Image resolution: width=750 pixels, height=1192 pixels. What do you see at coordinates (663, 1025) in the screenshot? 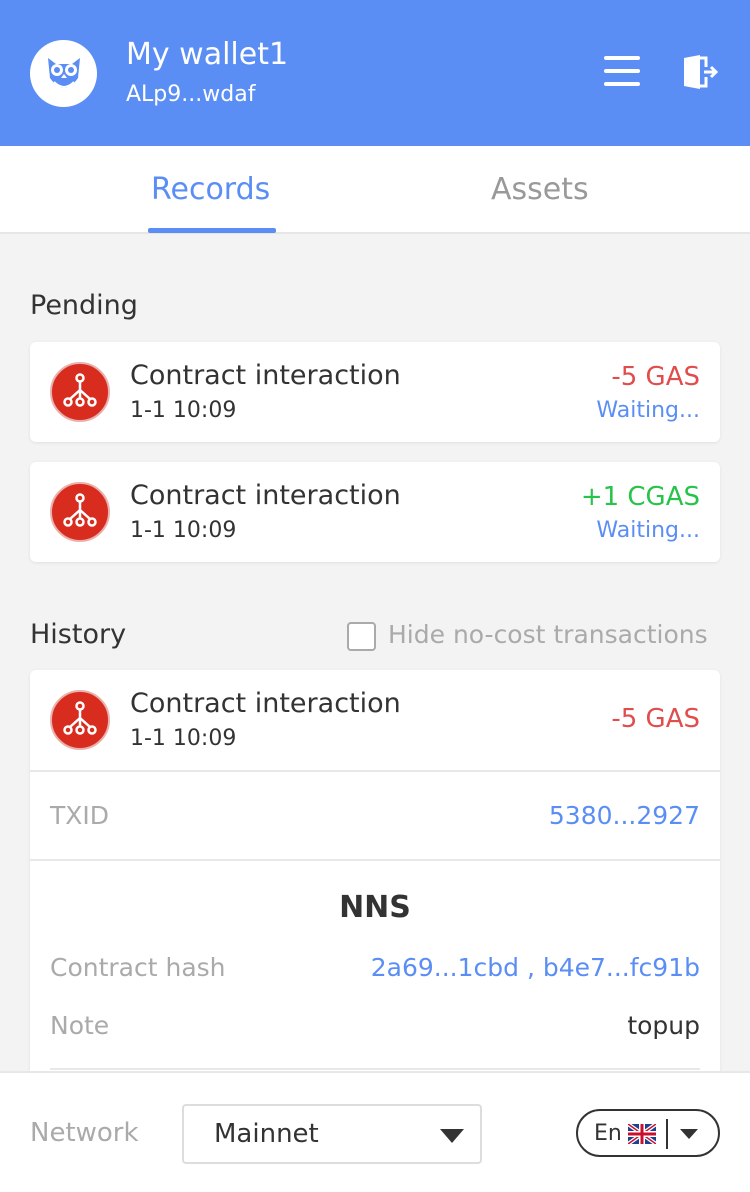
I see `note-value: topup` at bounding box center [663, 1025].